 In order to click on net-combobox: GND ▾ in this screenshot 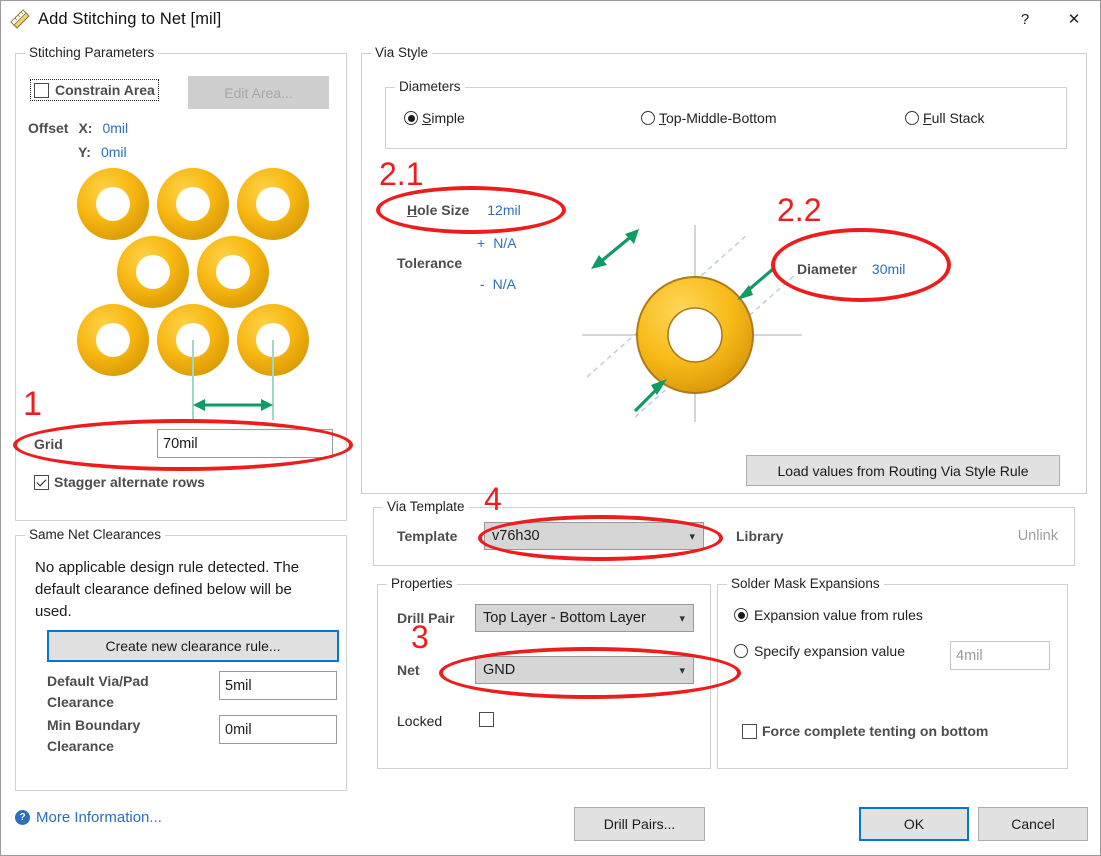, I will do `click(584, 670)`.